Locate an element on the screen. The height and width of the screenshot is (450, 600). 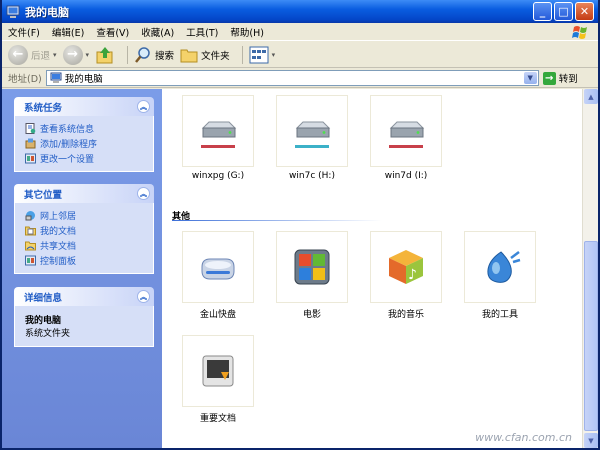
group-divider is located at coordinates (277, 220).